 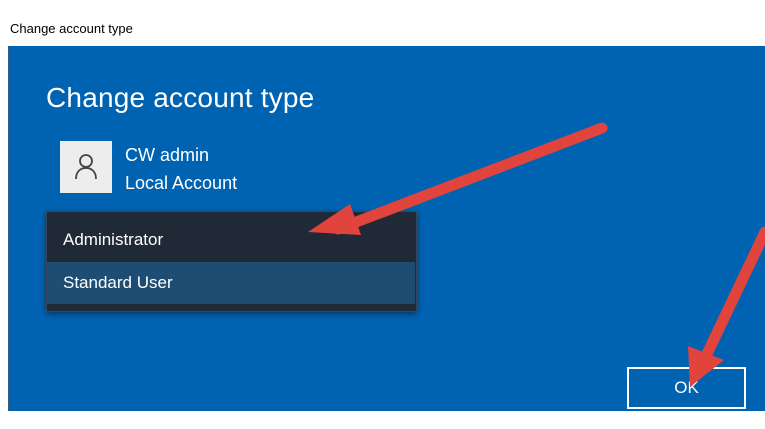 What do you see at coordinates (167, 155) in the screenshot?
I see `account-name: CW admin` at bounding box center [167, 155].